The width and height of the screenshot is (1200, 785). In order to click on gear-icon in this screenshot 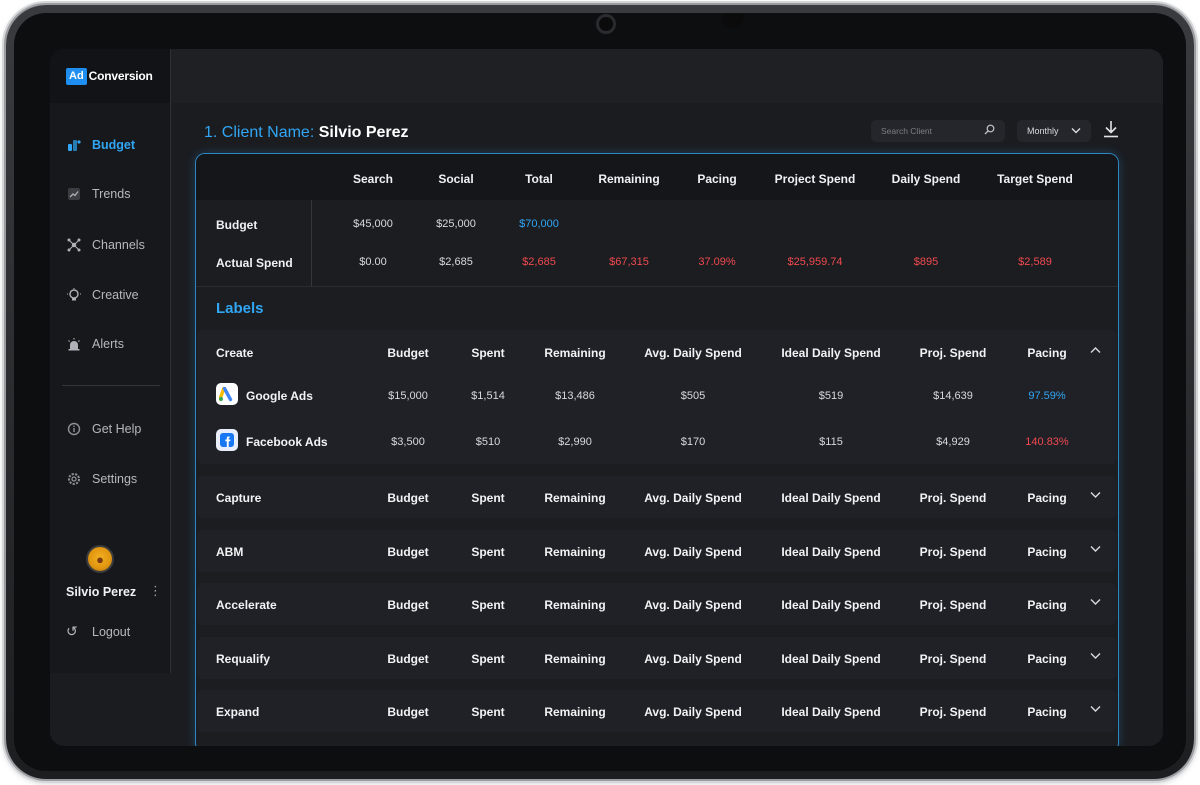, I will do `click(74, 479)`.